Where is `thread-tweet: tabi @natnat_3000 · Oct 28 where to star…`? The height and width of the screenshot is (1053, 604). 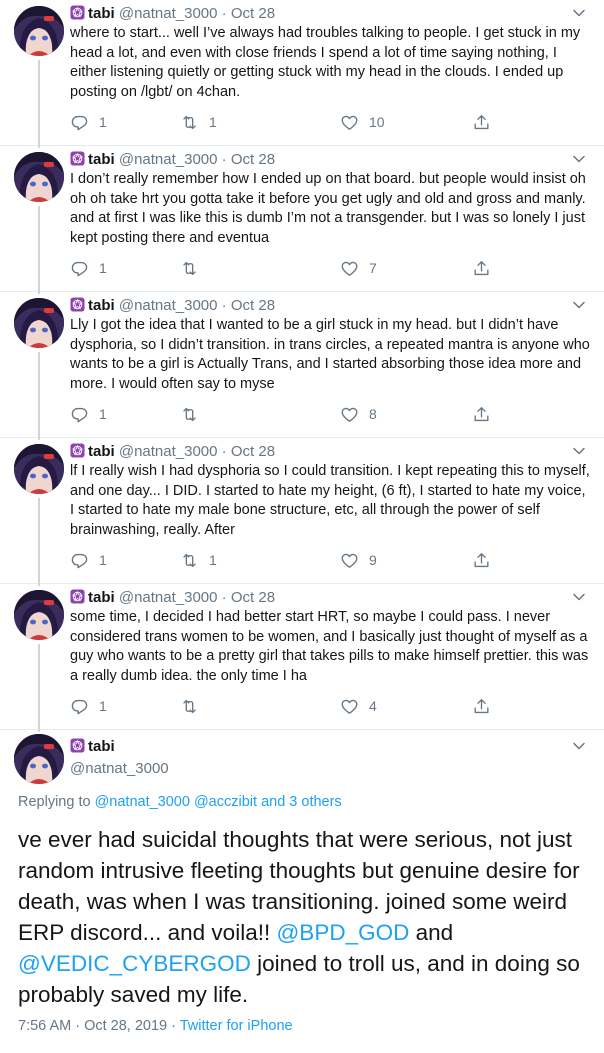 thread-tweet: tabi @natnat_3000 · Oct 28 where to star… is located at coordinates (302, 74).